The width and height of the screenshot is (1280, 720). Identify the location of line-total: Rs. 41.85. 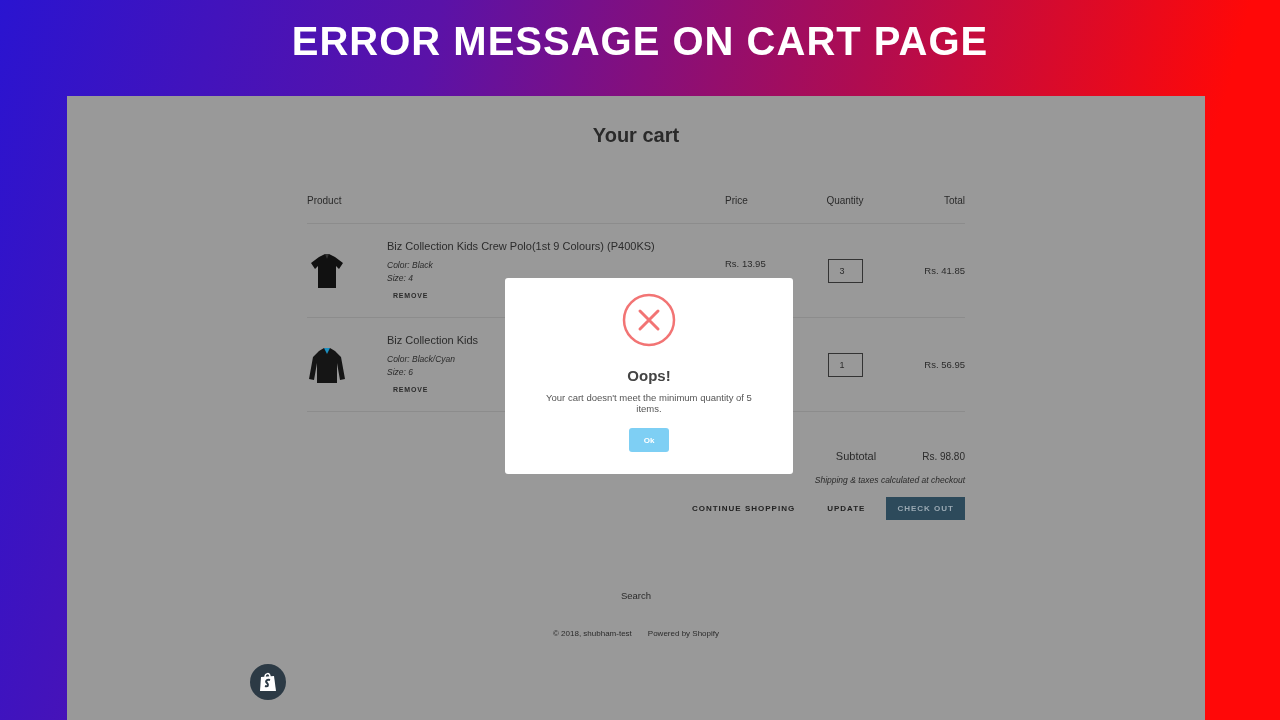
(944, 270).